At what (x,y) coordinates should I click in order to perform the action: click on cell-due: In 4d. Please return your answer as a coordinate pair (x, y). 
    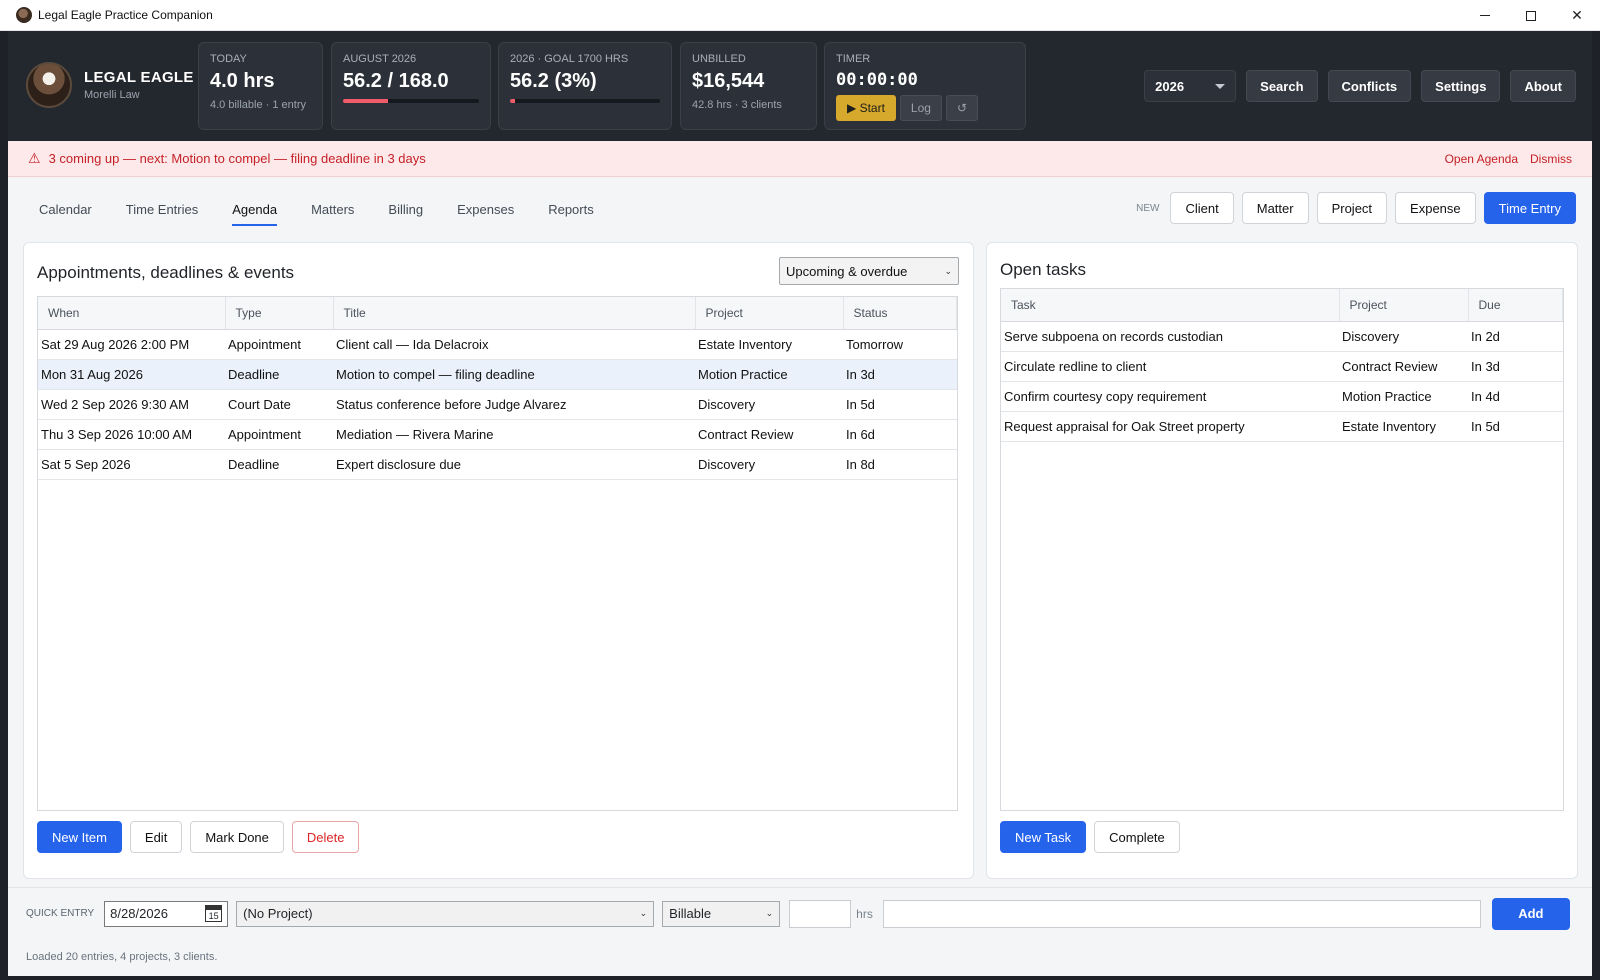
    Looking at the image, I should click on (1515, 396).